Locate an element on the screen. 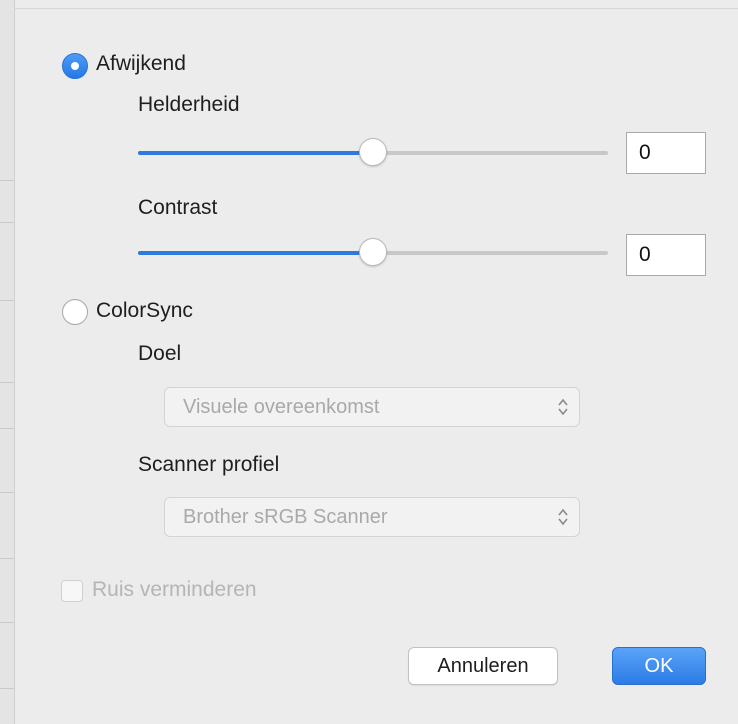  profile-label: Scanner profiel is located at coordinates (209, 464).